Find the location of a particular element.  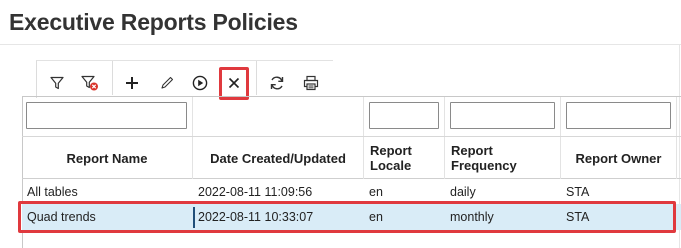

column-header-locale: Report Locale is located at coordinates (404, 158).